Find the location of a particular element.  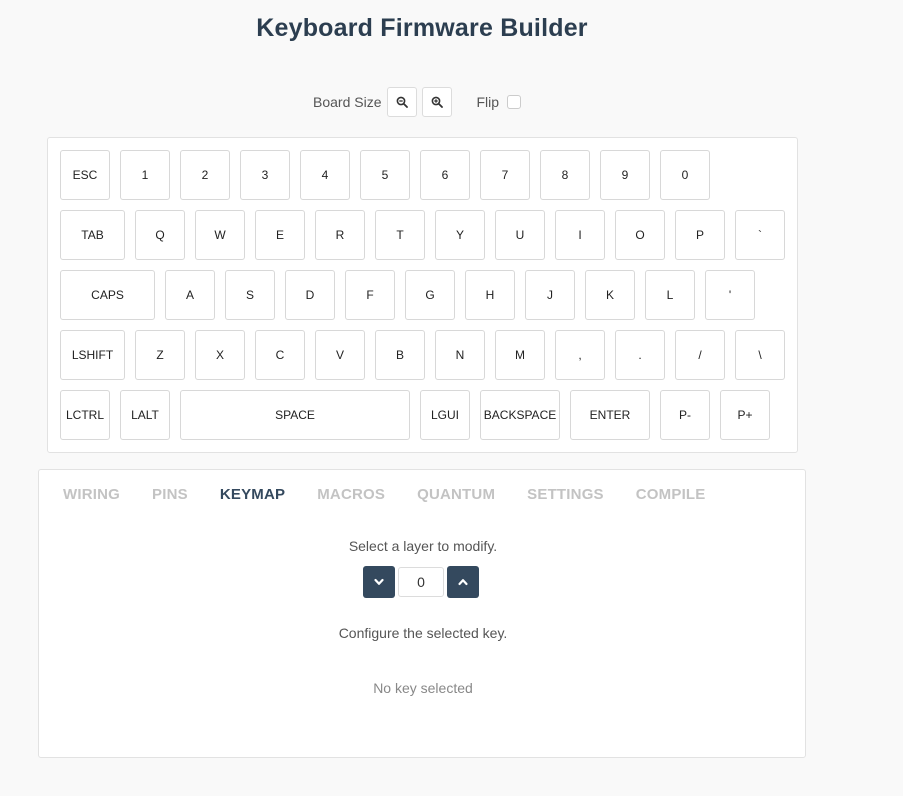

tab-compile: COMPILE is located at coordinates (671, 494).